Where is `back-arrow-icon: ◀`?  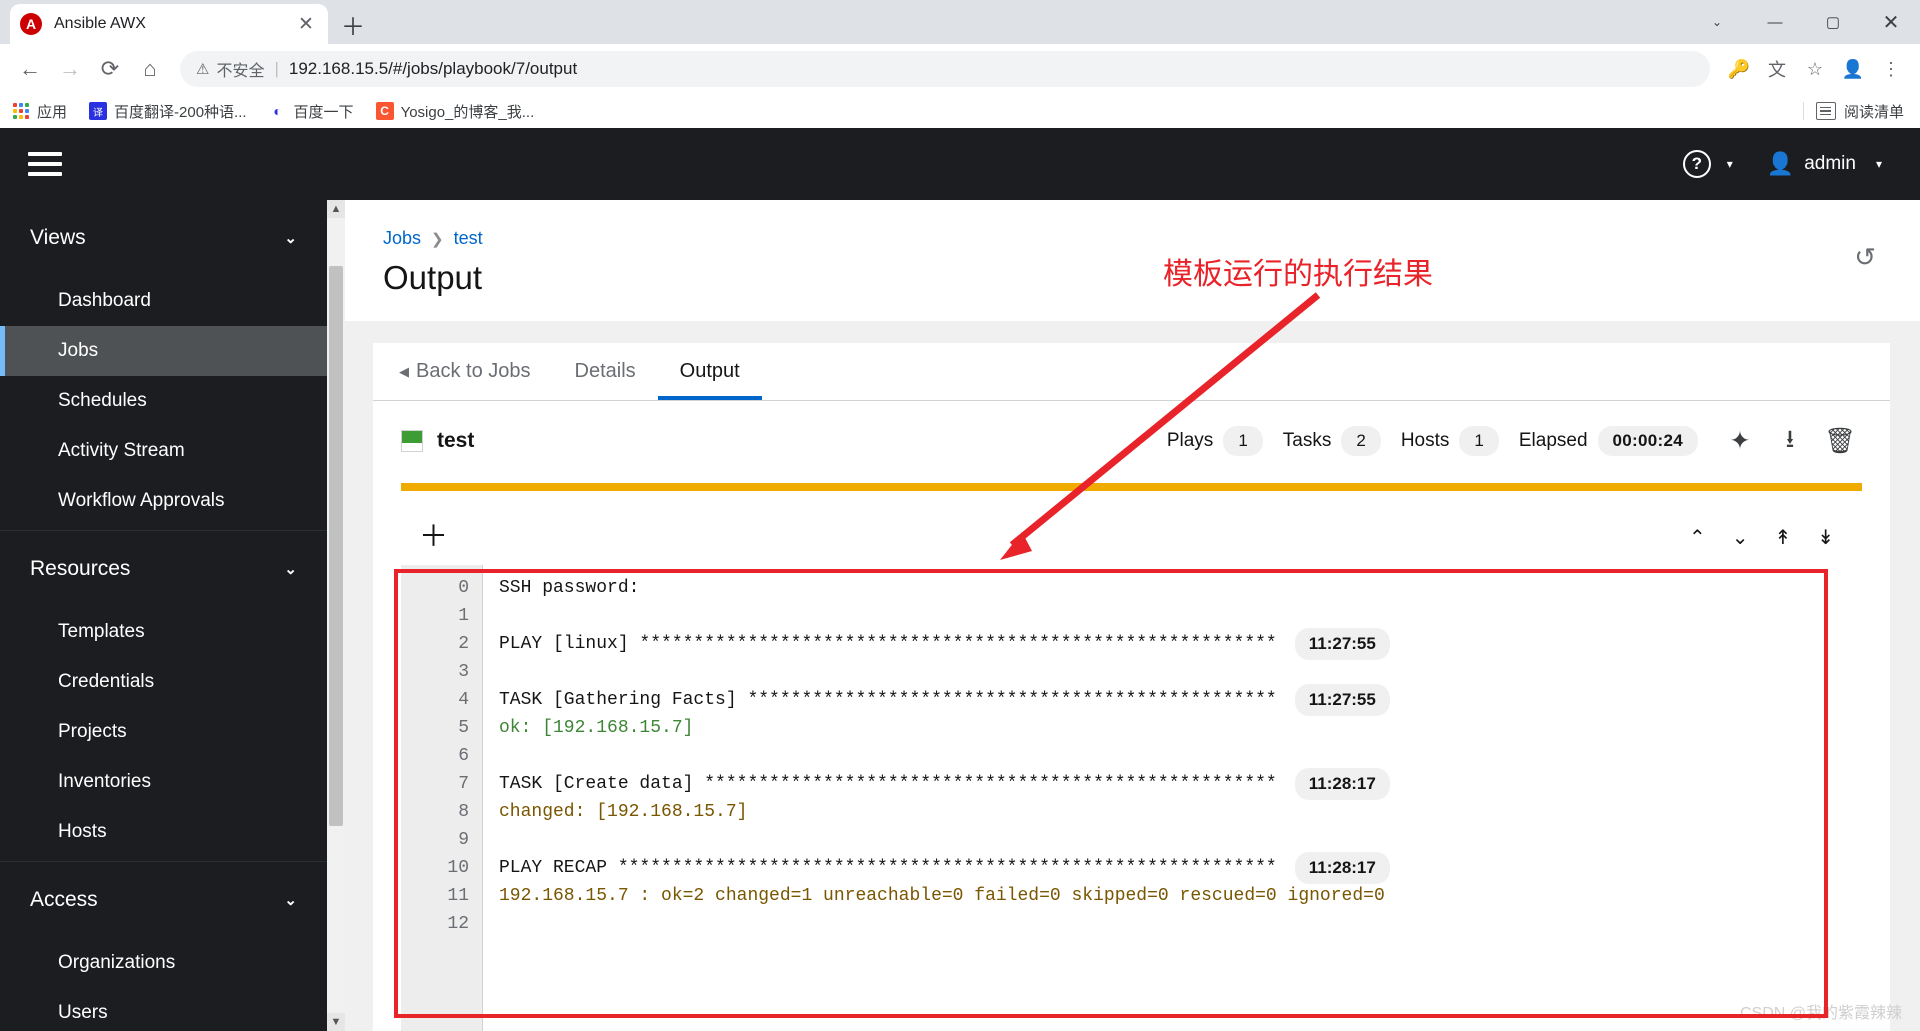
back-arrow-icon: ◀ is located at coordinates (404, 371).